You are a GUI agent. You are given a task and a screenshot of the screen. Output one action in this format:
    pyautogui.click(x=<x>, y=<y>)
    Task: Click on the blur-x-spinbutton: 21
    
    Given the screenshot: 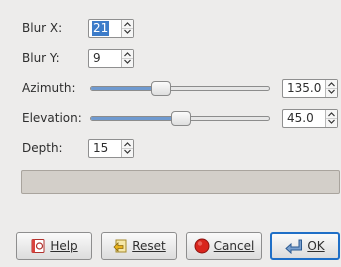 What is the action you would take?
    pyautogui.click(x=111, y=28)
    